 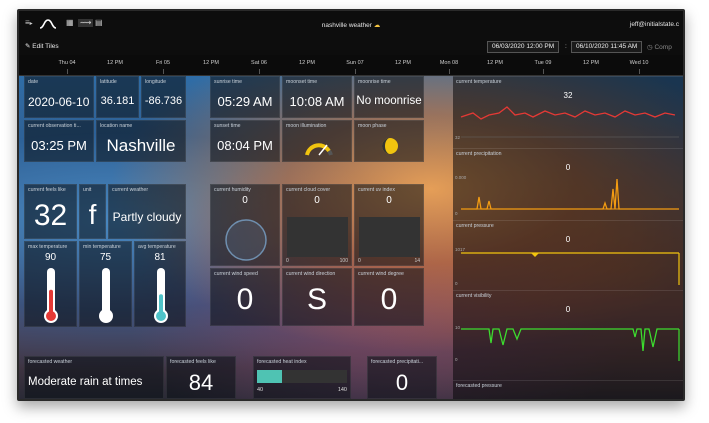 I want to click on heat-index-bar-fill, so click(x=270, y=376).